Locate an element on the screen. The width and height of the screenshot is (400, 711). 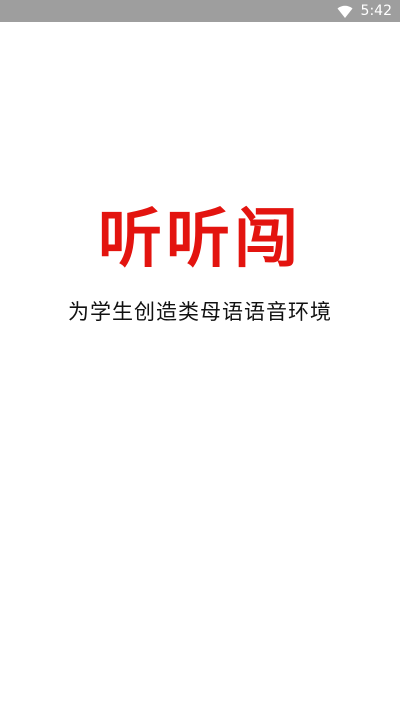
app-slogan: 为学生创造类母语语音环境 is located at coordinates (200, 312).